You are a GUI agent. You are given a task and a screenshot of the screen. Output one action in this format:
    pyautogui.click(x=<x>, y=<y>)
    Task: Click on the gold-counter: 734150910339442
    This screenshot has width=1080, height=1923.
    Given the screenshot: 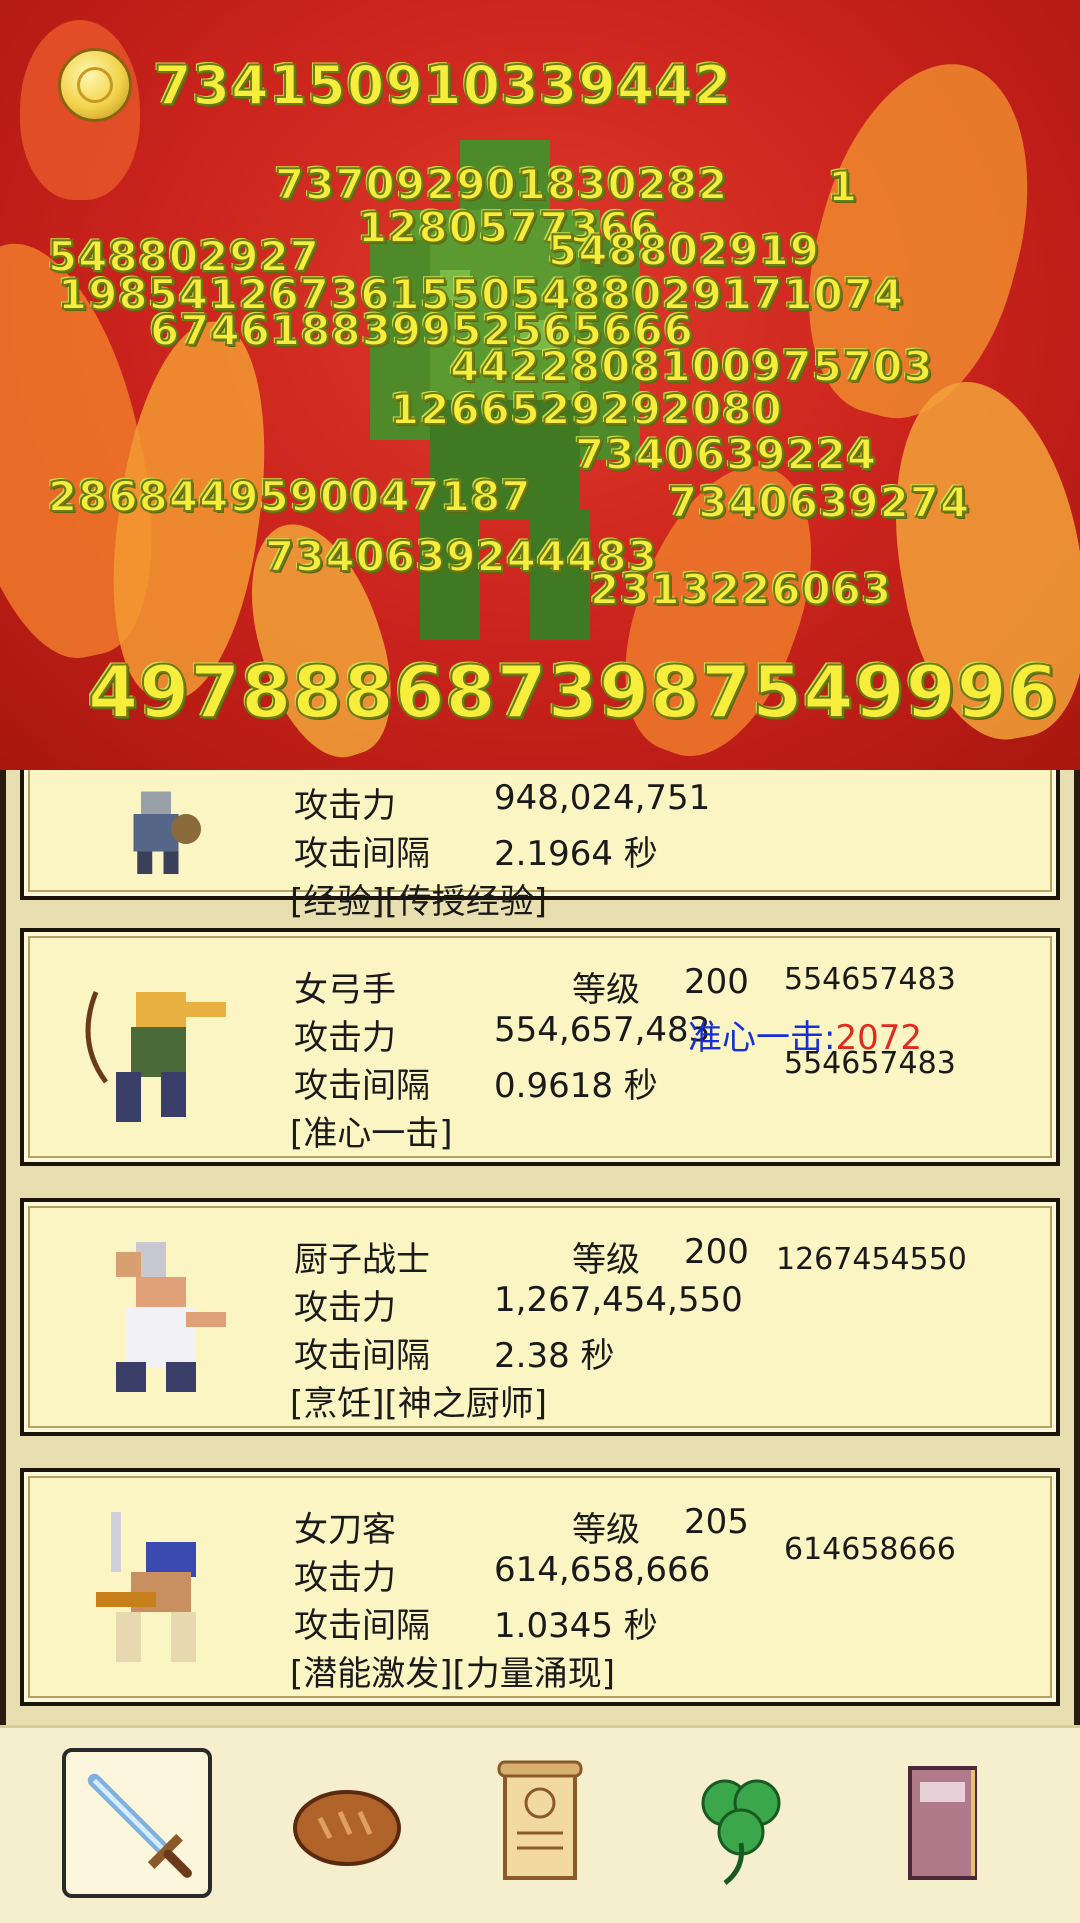 What is the action you would take?
    pyautogui.click(x=395, y=85)
    